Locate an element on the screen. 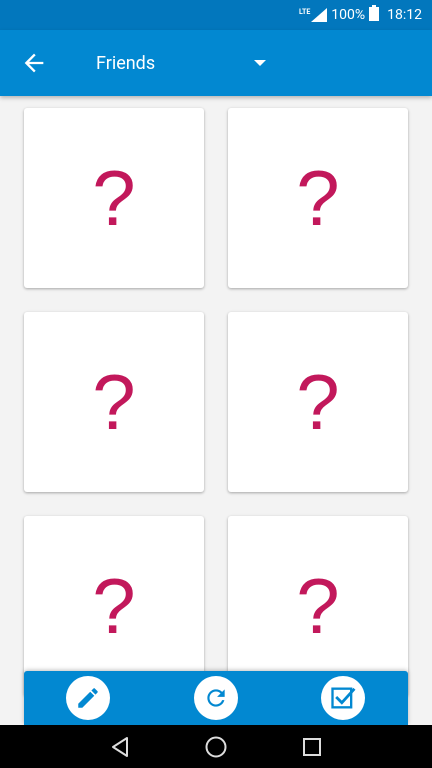 The height and width of the screenshot is (768, 432). battery-level: 100% is located at coordinates (348, 15).